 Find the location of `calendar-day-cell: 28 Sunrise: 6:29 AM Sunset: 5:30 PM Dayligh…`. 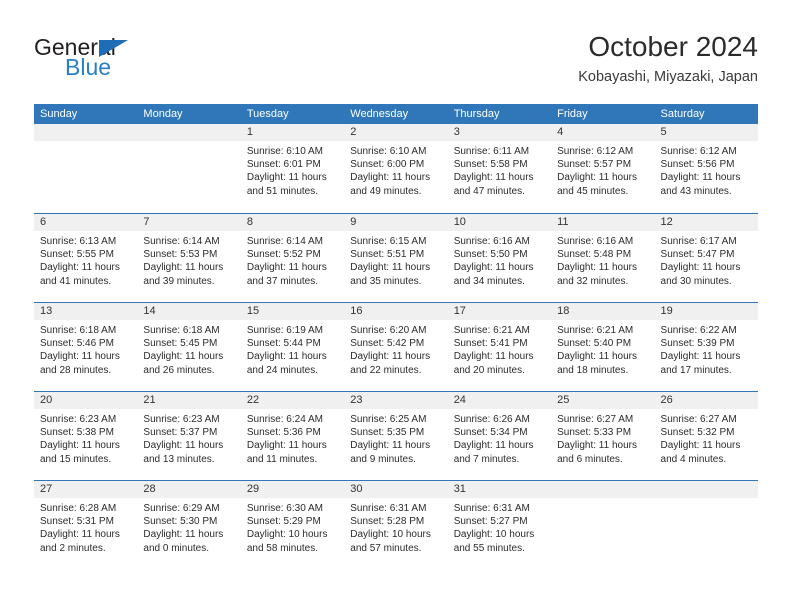

calendar-day-cell: 28 Sunrise: 6:29 AM Sunset: 5:30 PM Dayligh… is located at coordinates (189, 525).